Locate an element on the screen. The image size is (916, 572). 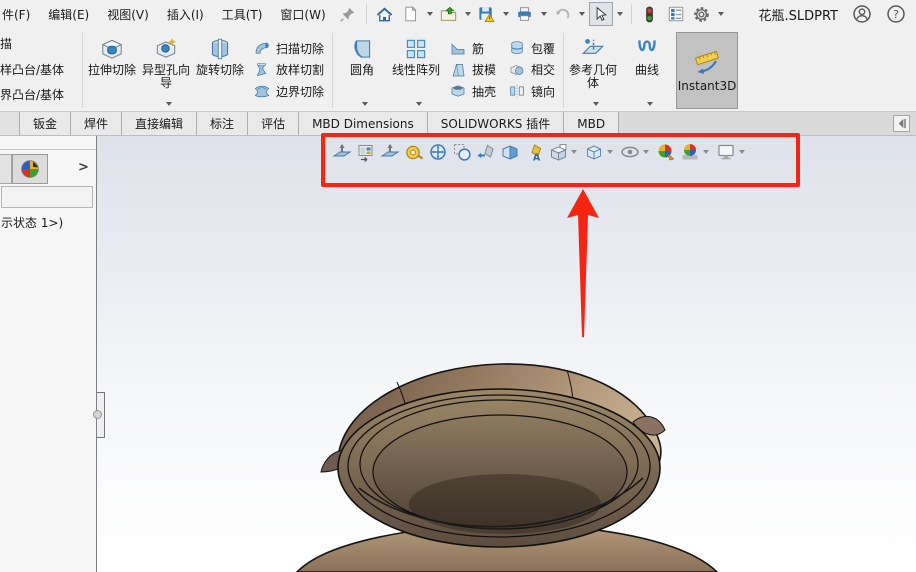
view-orientation-icon is located at coordinates (557, 152).